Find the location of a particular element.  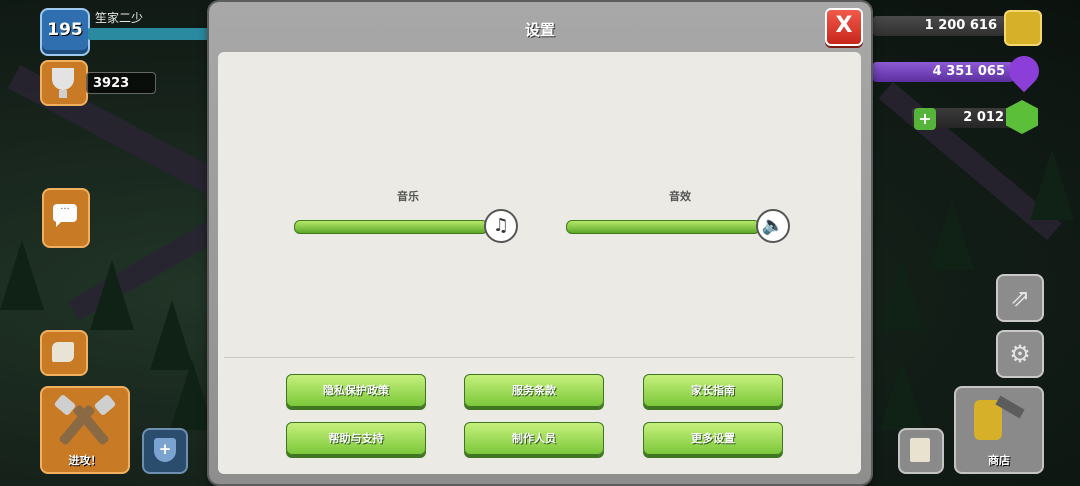

chat-icon: ··· is located at coordinates (65, 215).